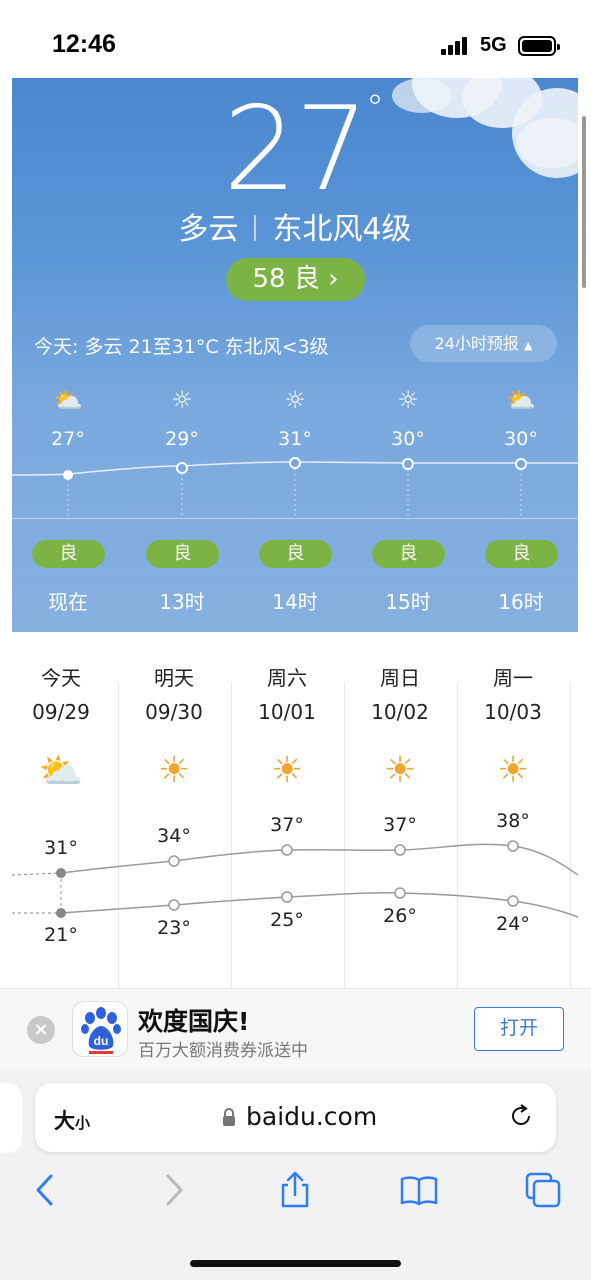  Describe the element at coordinates (519, 1029) in the screenshot. I see `open-app-button: 打开` at that location.